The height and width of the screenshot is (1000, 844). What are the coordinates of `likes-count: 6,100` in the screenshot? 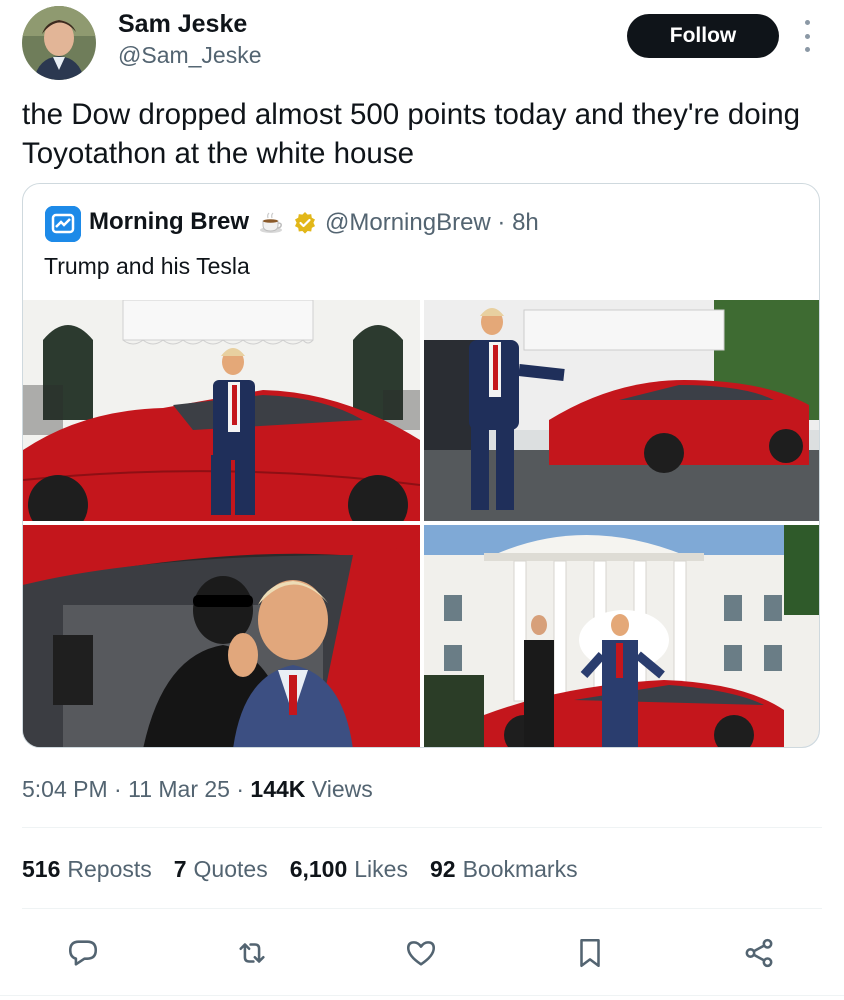 It's located at (318, 869).